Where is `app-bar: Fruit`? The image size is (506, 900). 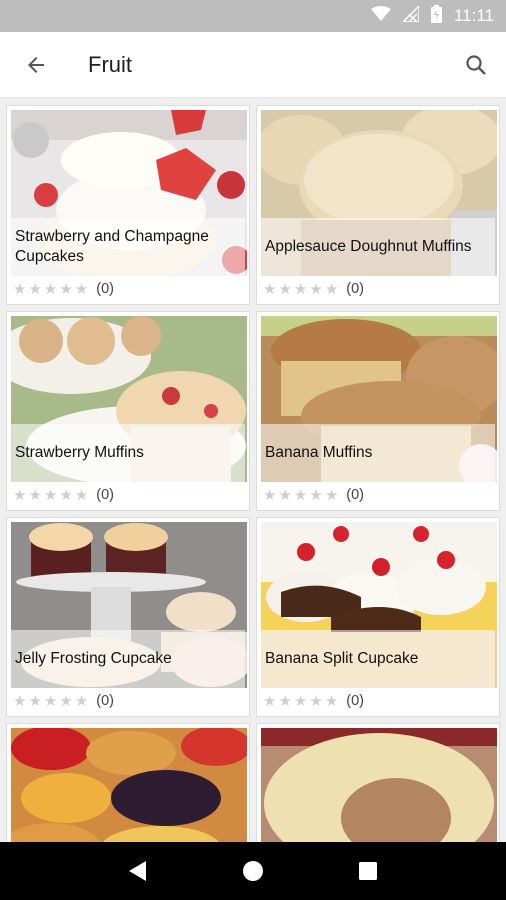
app-bar: Fruit is located at coordinates (253, 65).